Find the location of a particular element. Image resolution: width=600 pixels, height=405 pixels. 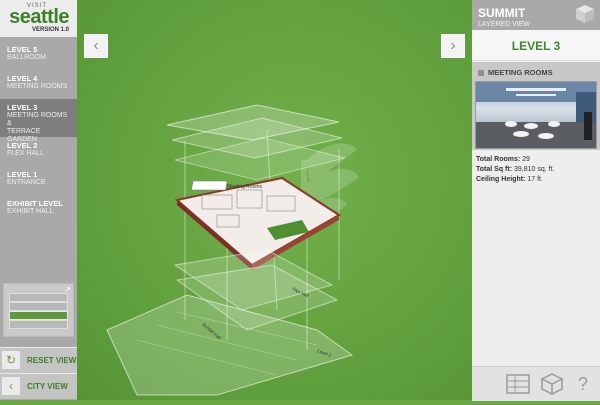

minimap-floor-selected is located at coordinates (38, 315).